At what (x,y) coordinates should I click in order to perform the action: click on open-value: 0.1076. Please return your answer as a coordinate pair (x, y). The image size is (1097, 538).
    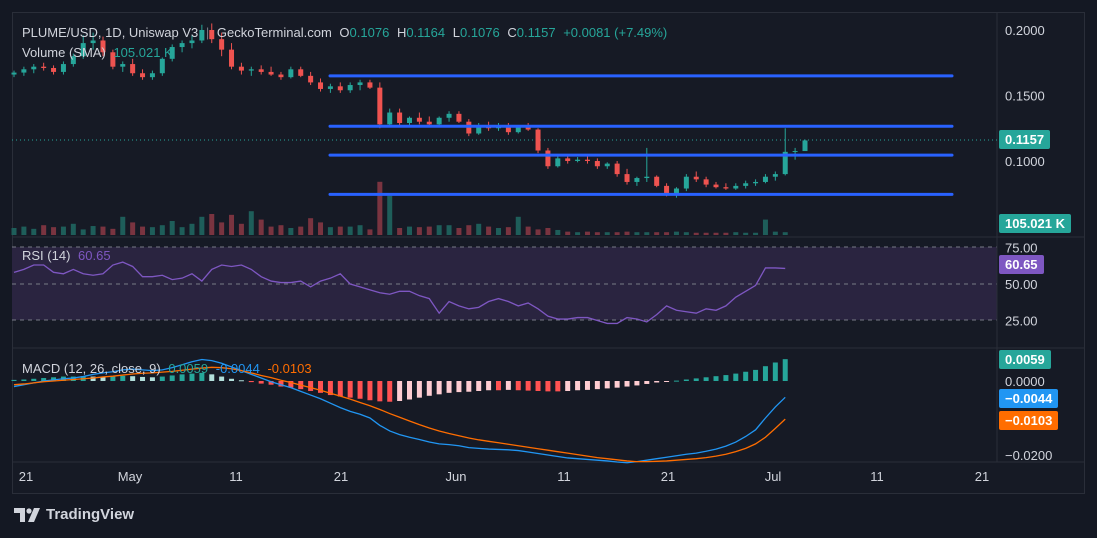
    Looking at the image, I should click on (369, 32).